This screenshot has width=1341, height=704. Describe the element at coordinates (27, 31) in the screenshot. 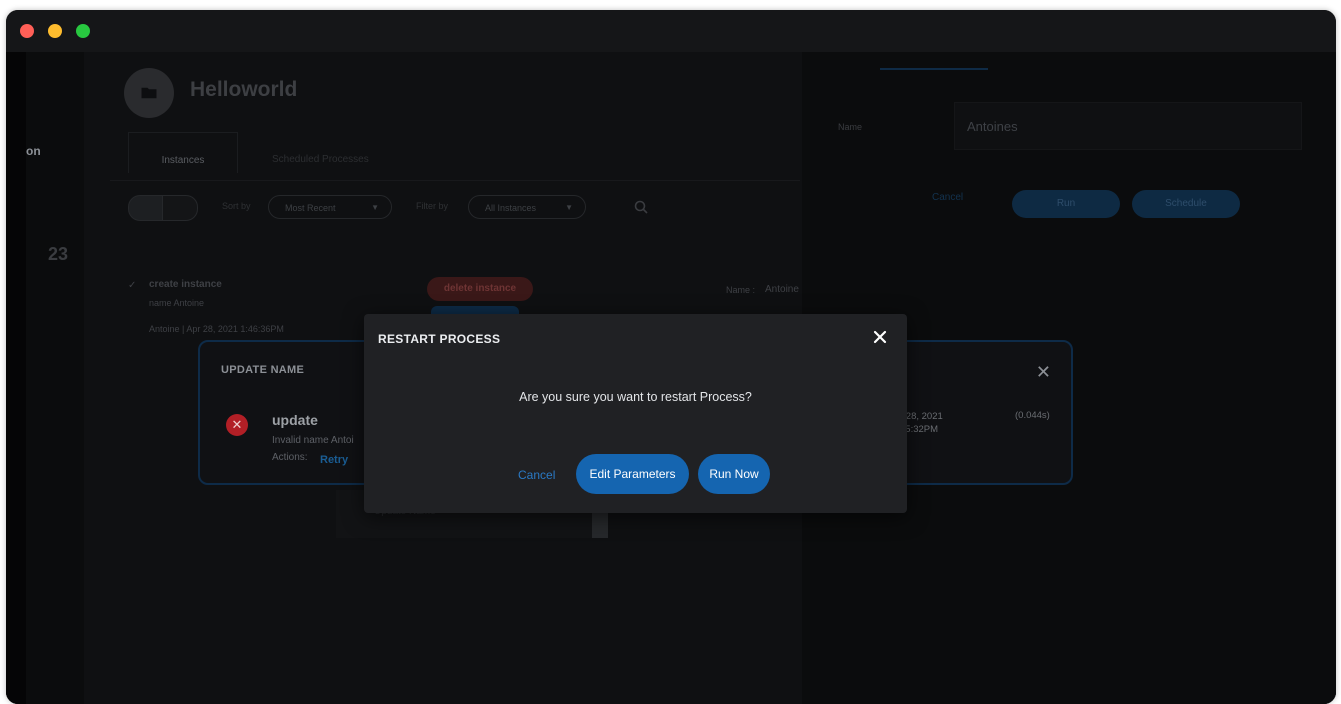

I see `close-window-button` at that location.